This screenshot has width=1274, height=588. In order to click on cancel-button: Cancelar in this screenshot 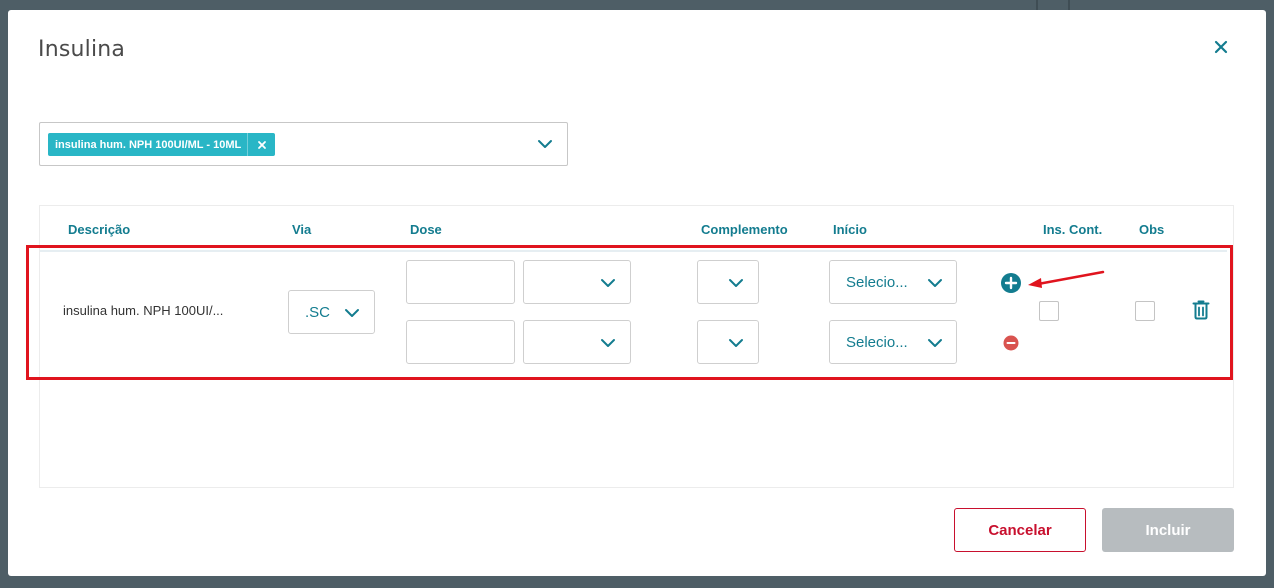, I will do `click(1020, 530)`.